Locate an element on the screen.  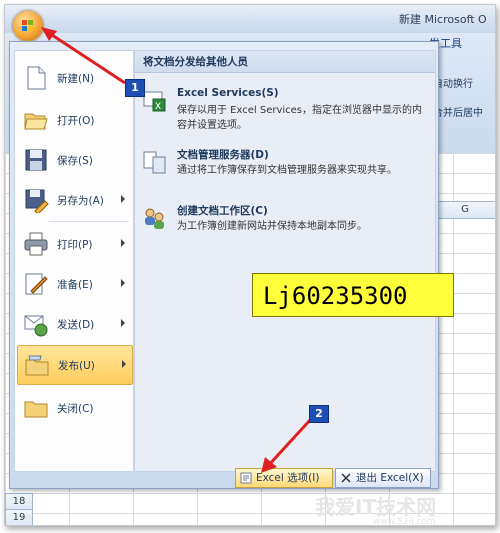
watermark-url: www.52ij.com is located at coordinates (404, 521).